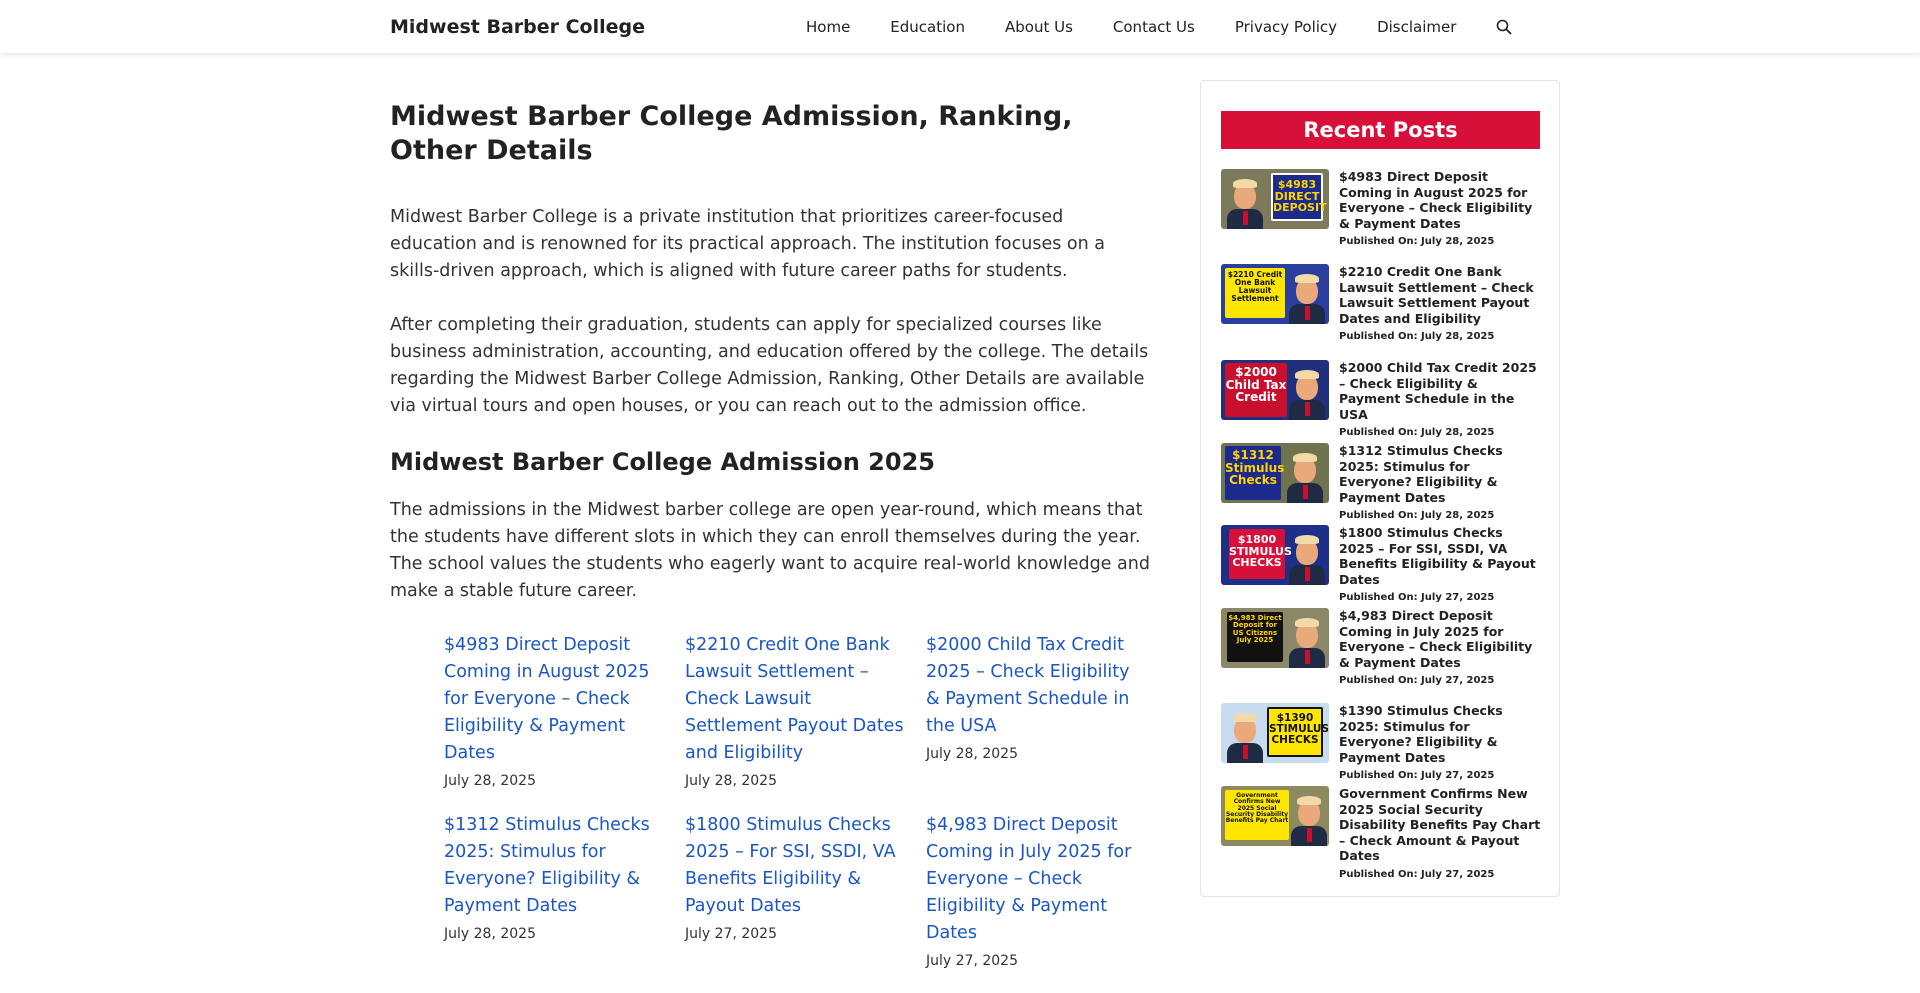 This screenshot has height=993, width=1920. What do you see at coordinates (1416, 27) in the screenshot?
I see `nav-disclaimer: Disclaimer` at bounding box center [1416, 27].